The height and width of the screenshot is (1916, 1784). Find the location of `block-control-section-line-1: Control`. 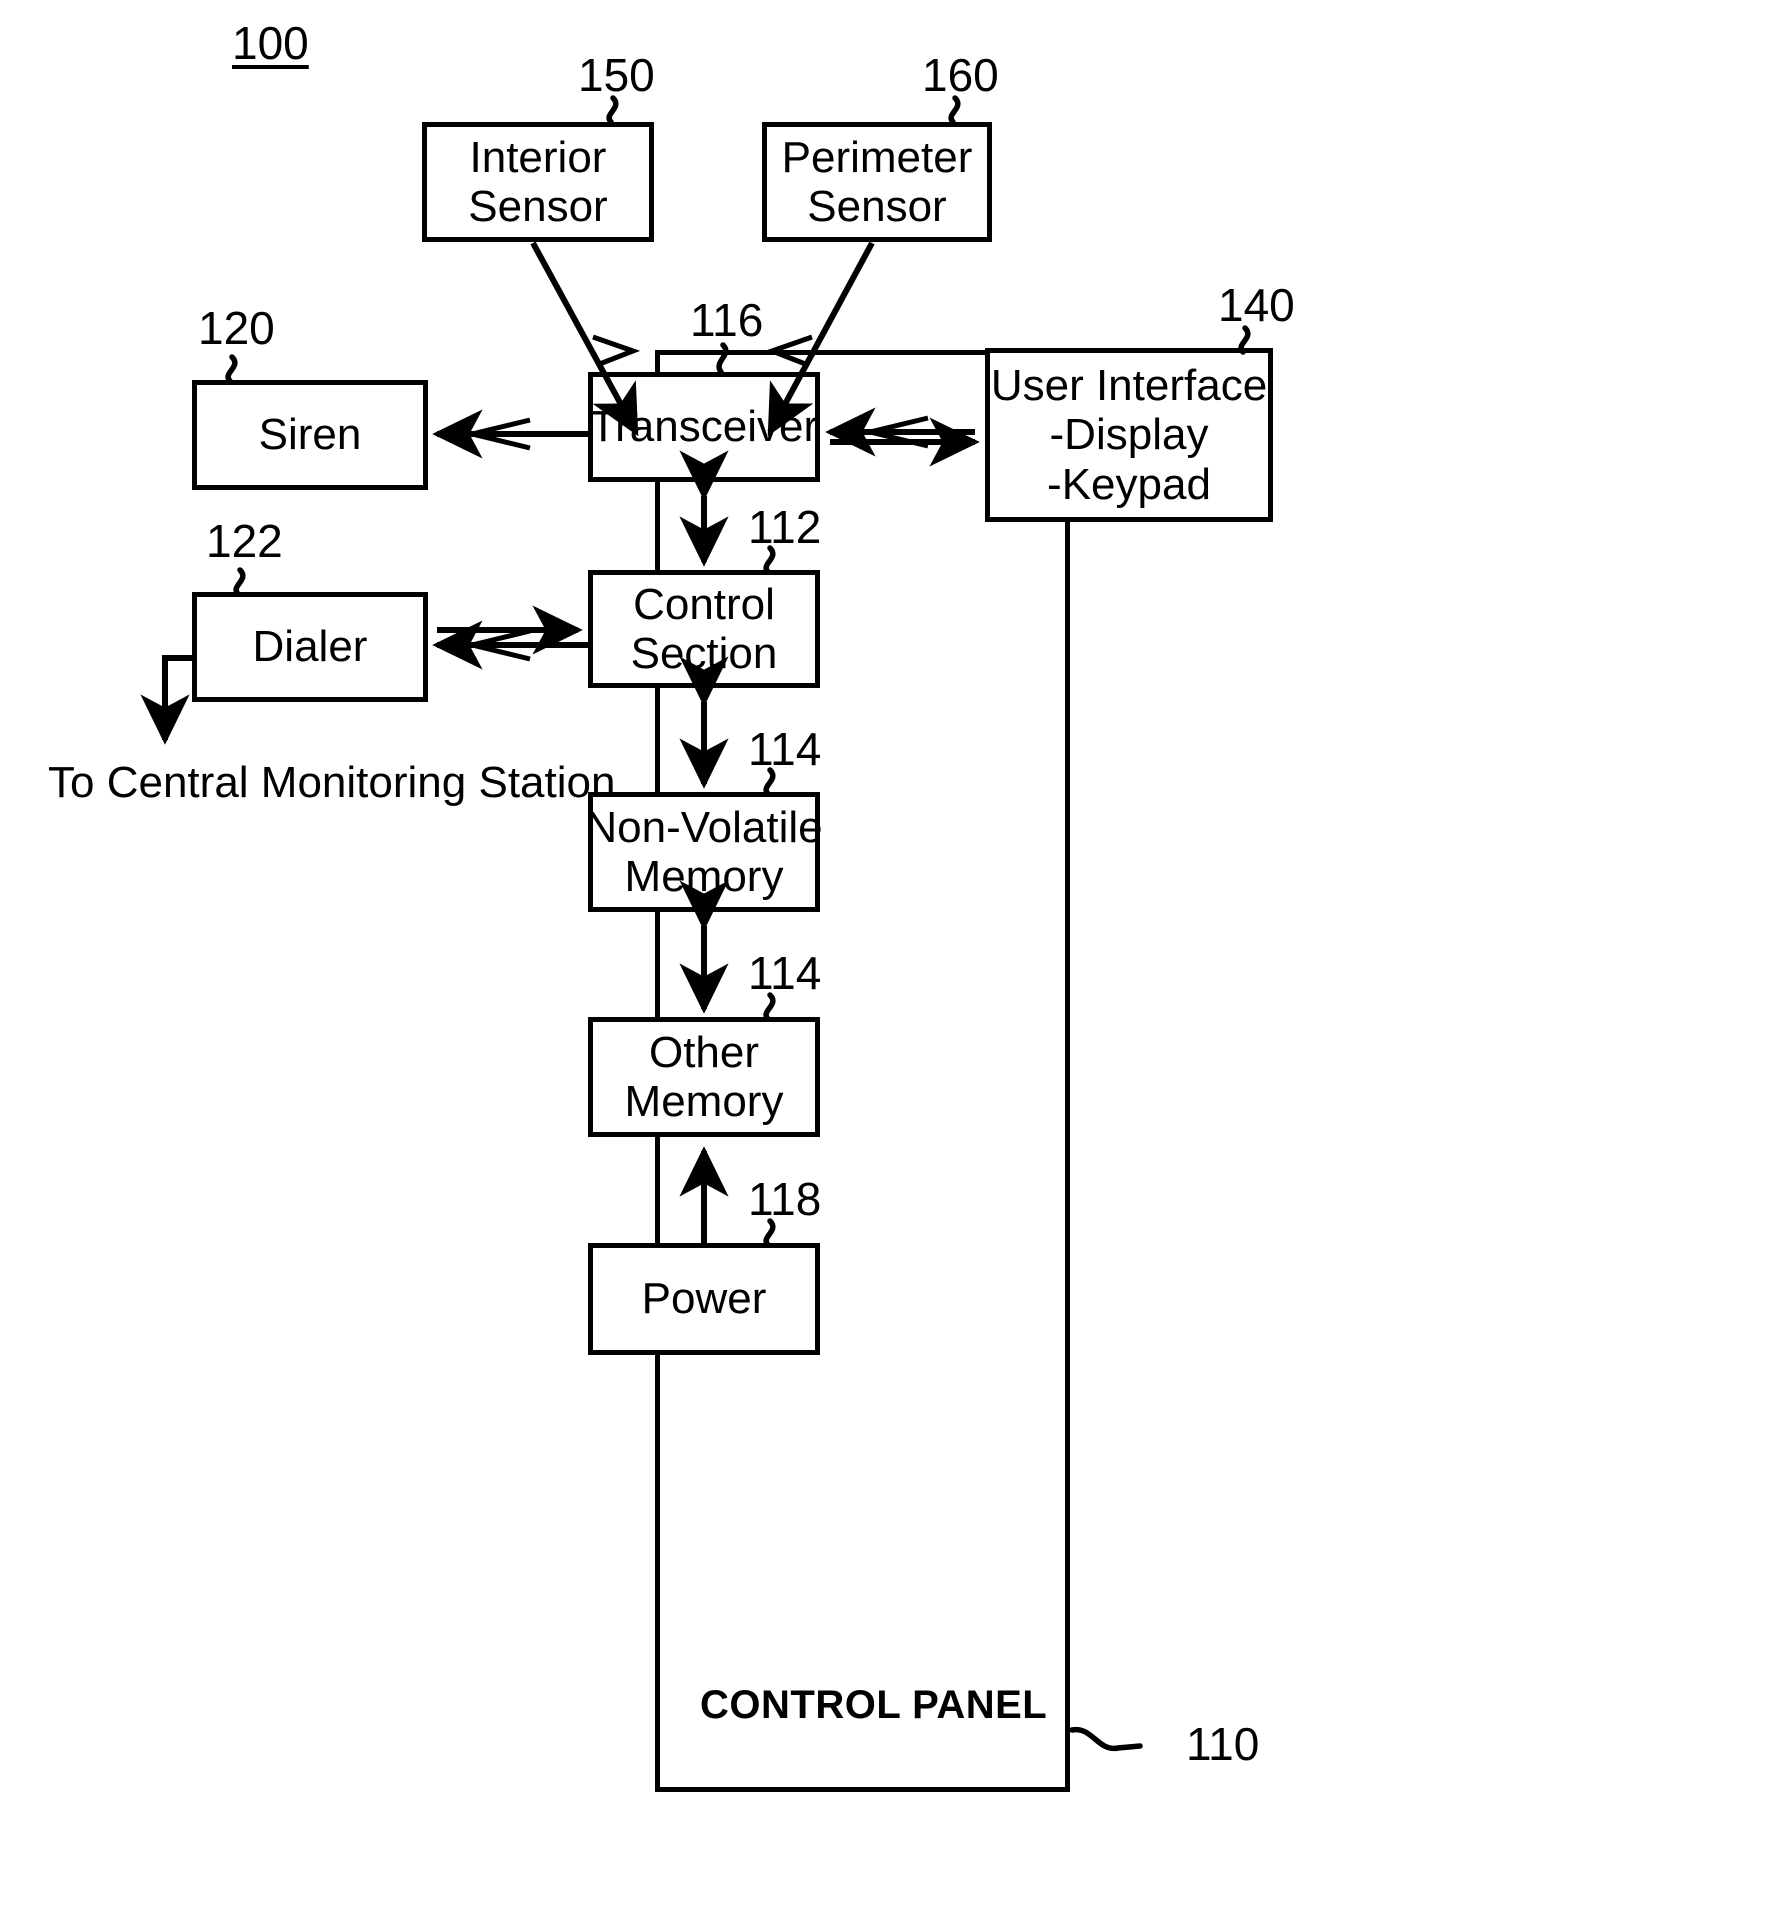

block-control-section-line-1: Control is located at coordinates (704, 604).